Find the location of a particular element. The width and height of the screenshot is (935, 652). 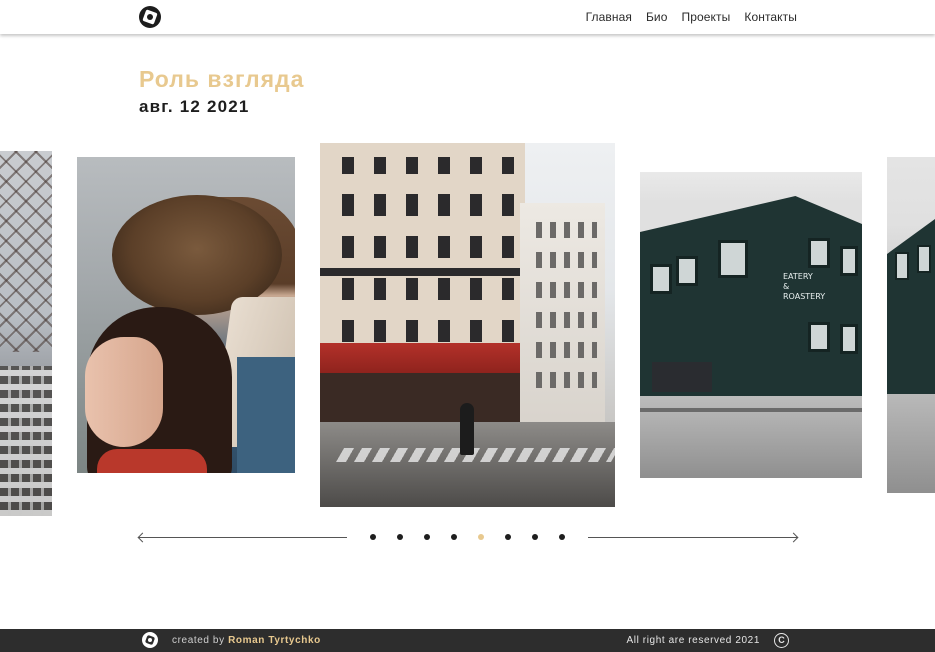

corner-building is located at coordinates (422, 288).